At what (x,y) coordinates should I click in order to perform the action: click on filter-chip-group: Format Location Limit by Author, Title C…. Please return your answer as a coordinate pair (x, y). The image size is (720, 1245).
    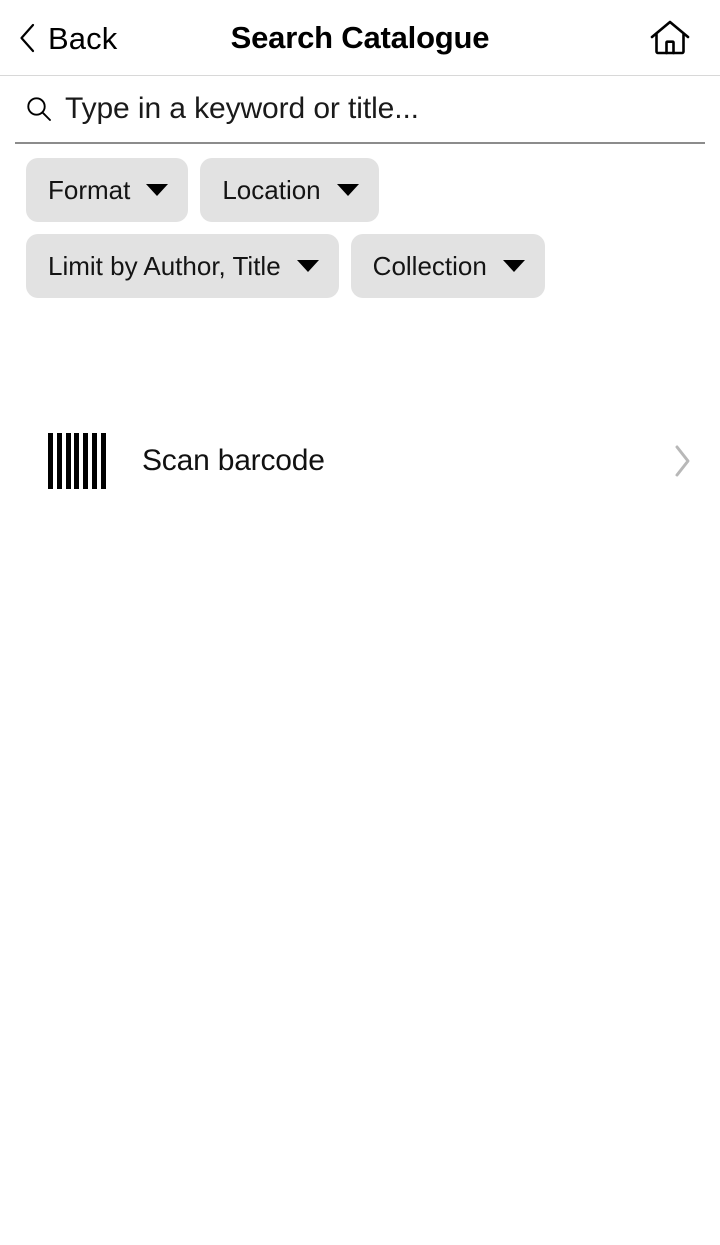
    Looking at the image, I should click on (360, 221).